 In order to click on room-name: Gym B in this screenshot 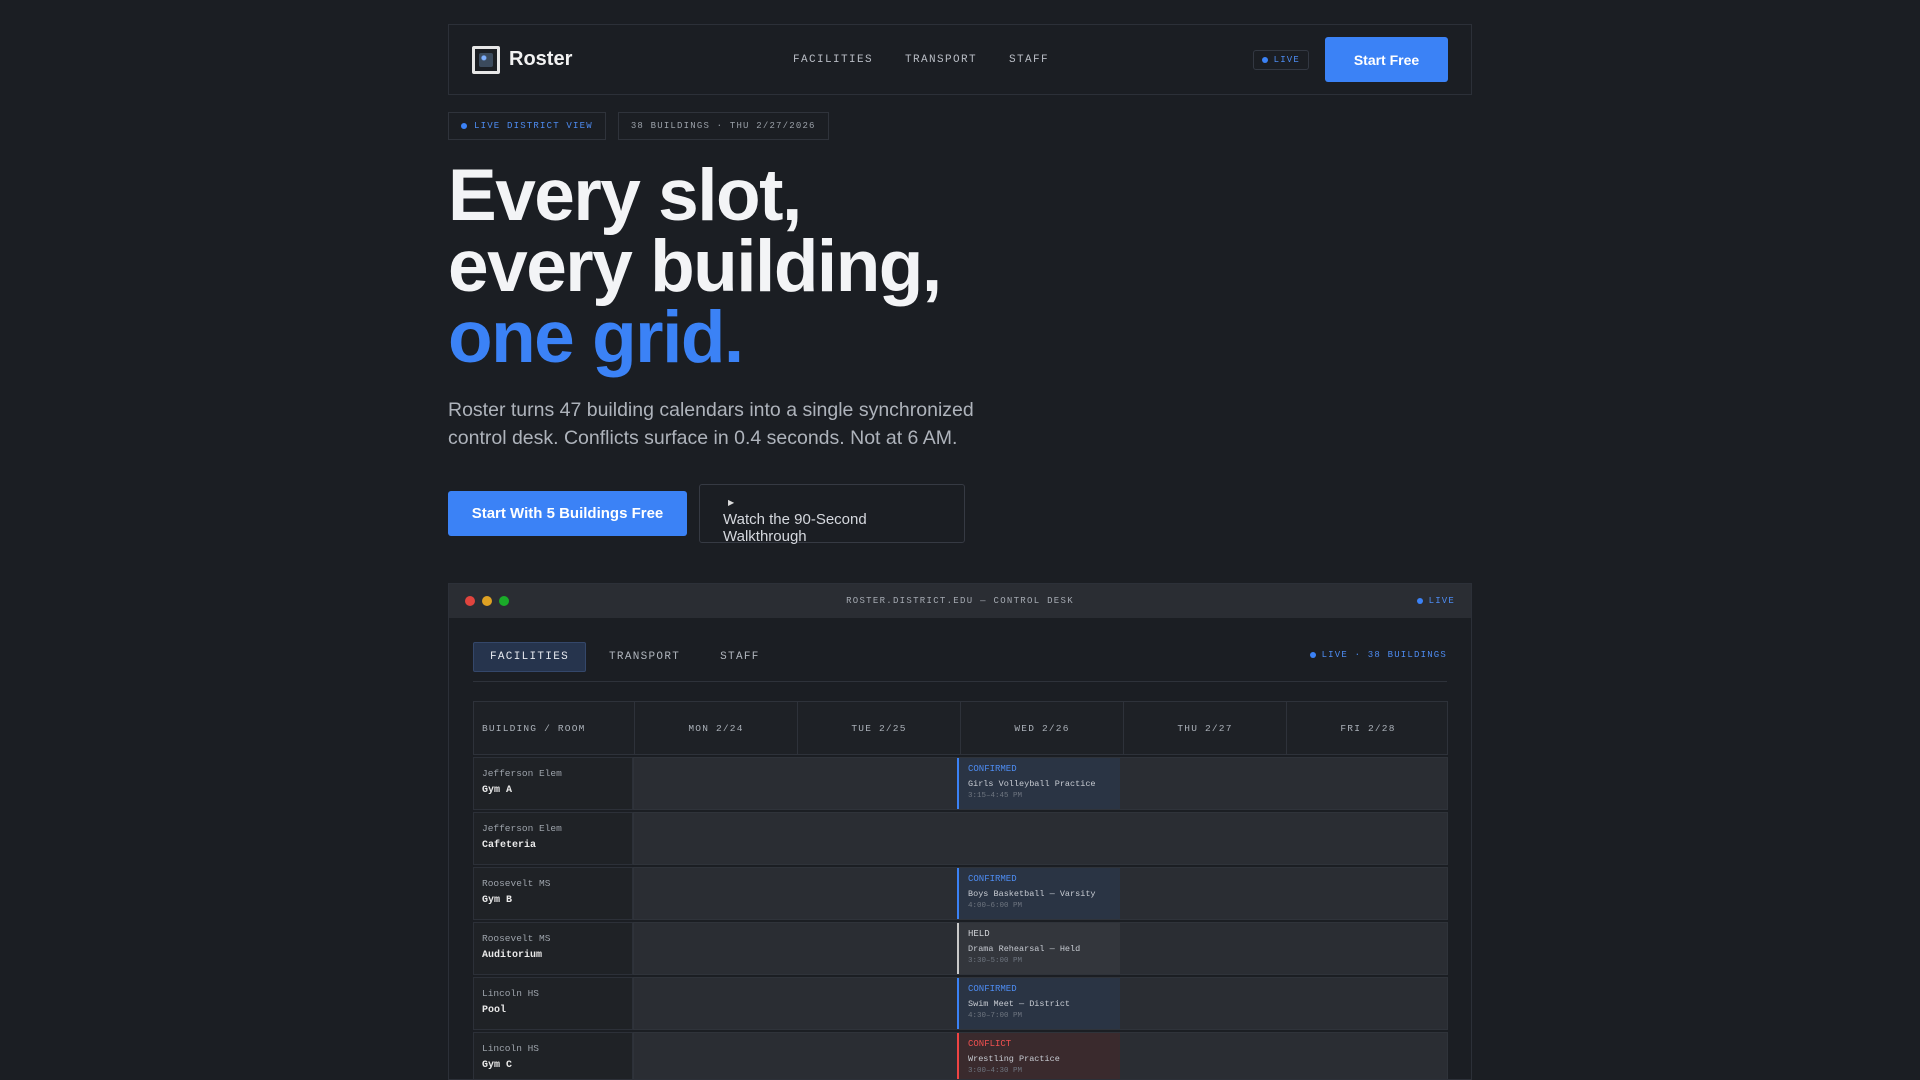, I will do `click(497, 900)`.